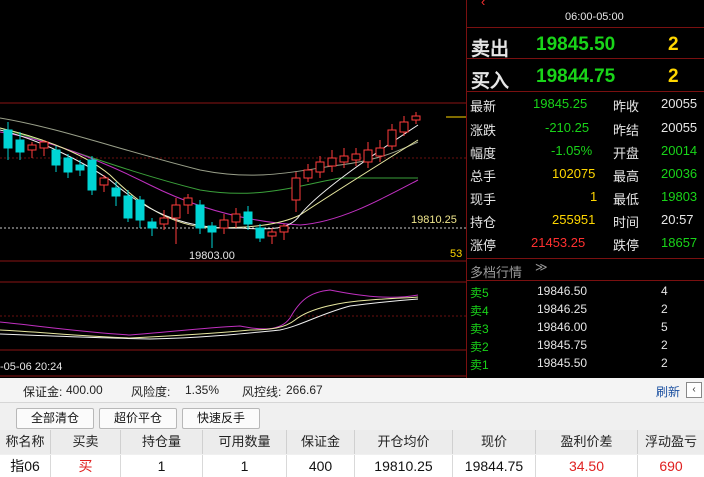 The image size is (704, 477). I want to click on depth-price: 19845.75, so click(562, 345).